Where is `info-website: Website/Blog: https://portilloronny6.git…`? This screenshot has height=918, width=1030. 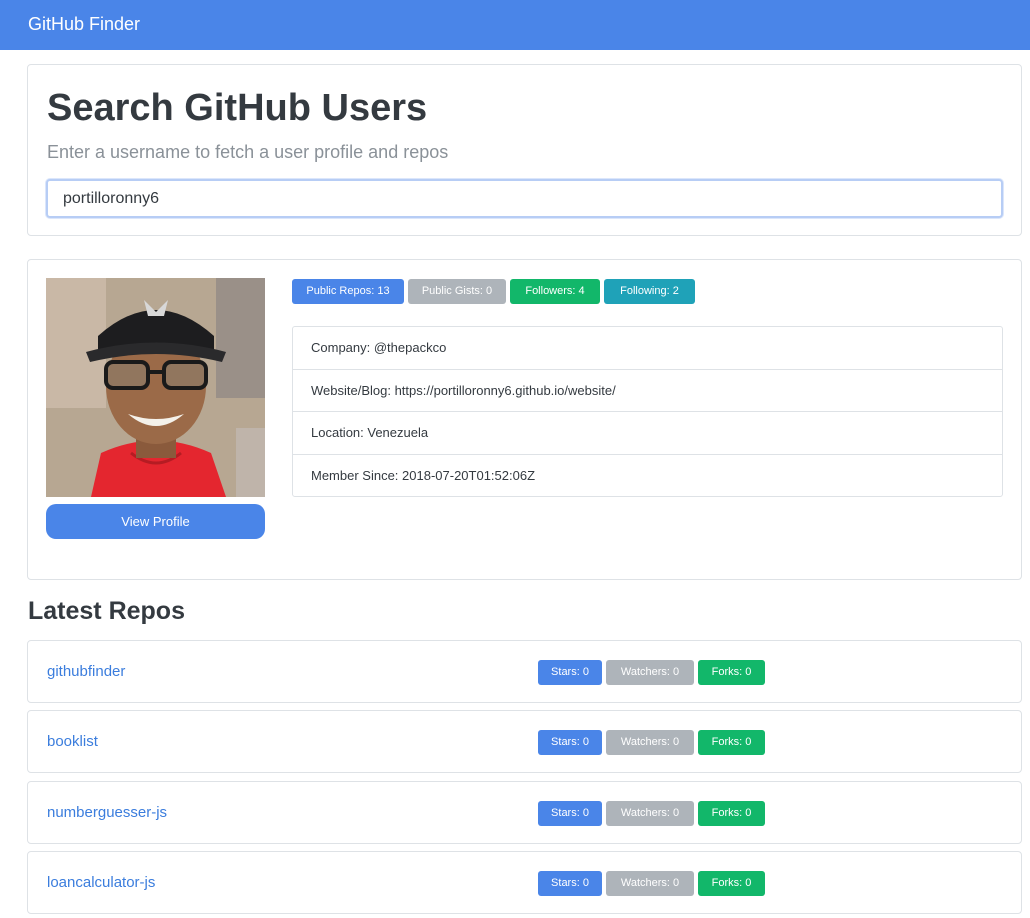
info-website: Website/Blog: https://portilloronny6.git… is located at coordinates (647, 391).